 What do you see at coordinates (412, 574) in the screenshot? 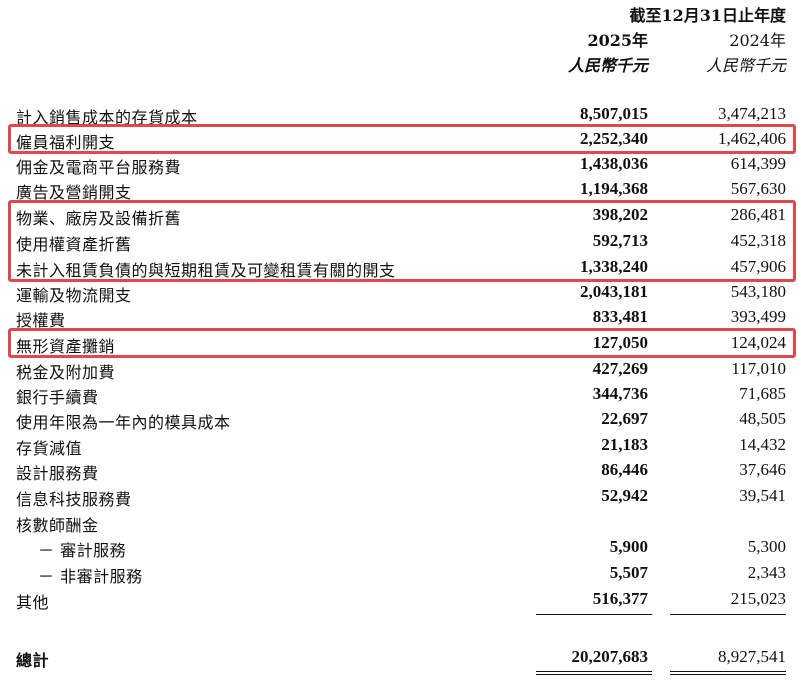
I see `table-row: － 非審計服務 5,507 2,343` at bounding box center [412, 574].